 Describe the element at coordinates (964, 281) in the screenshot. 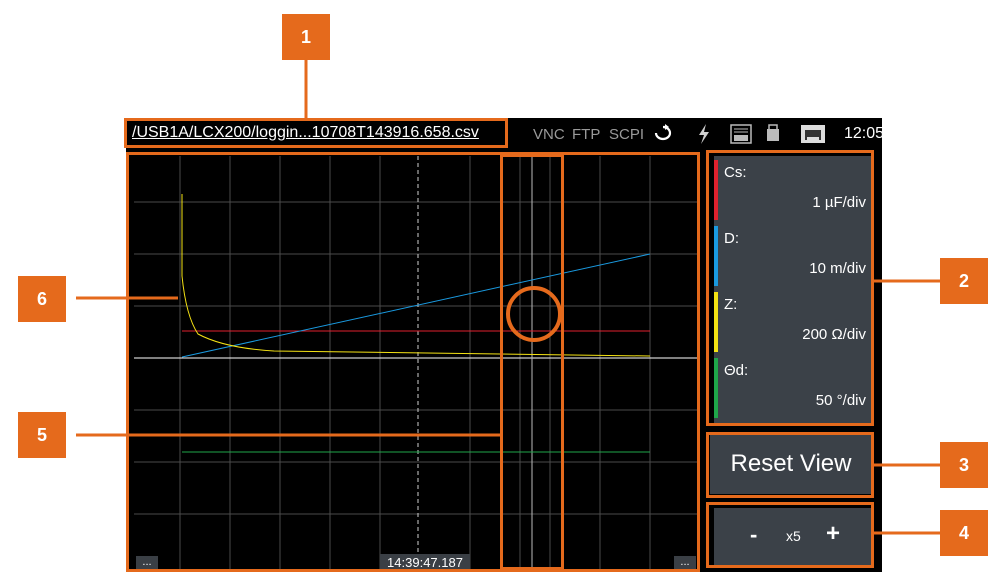

I see `callout-number-2: 2` at that location.